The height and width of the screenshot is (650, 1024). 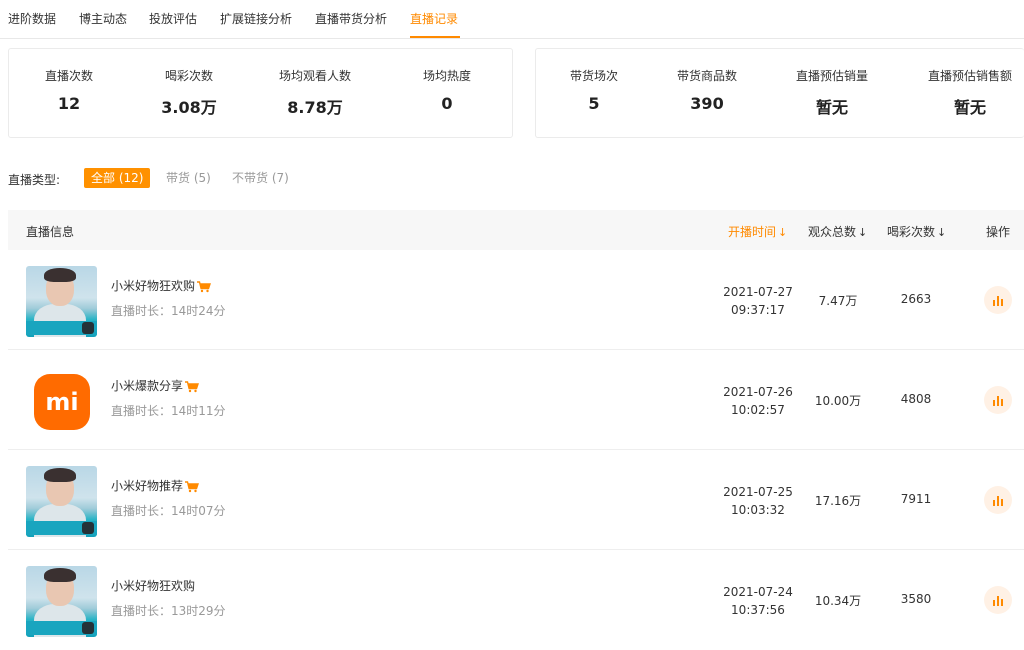 I want to click on stat-label: 场均热度, so click(x=446, y=76).